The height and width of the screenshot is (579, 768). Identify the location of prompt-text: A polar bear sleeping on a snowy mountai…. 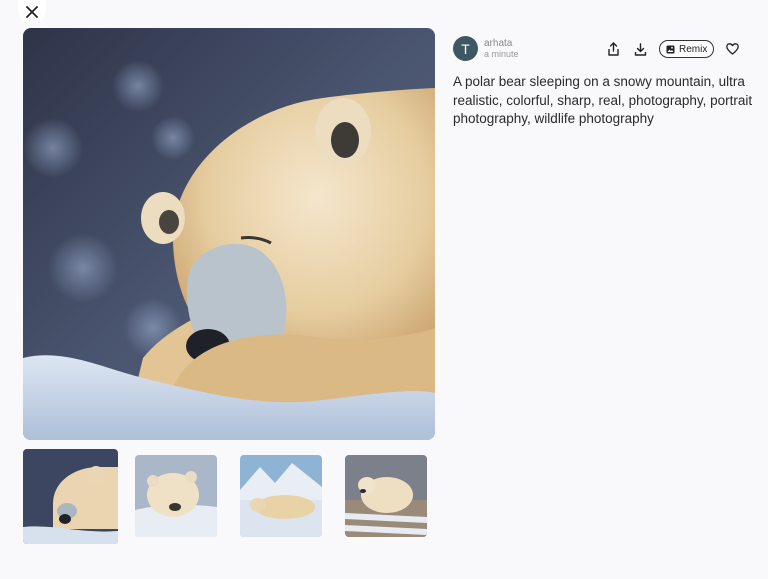
(603, 100).